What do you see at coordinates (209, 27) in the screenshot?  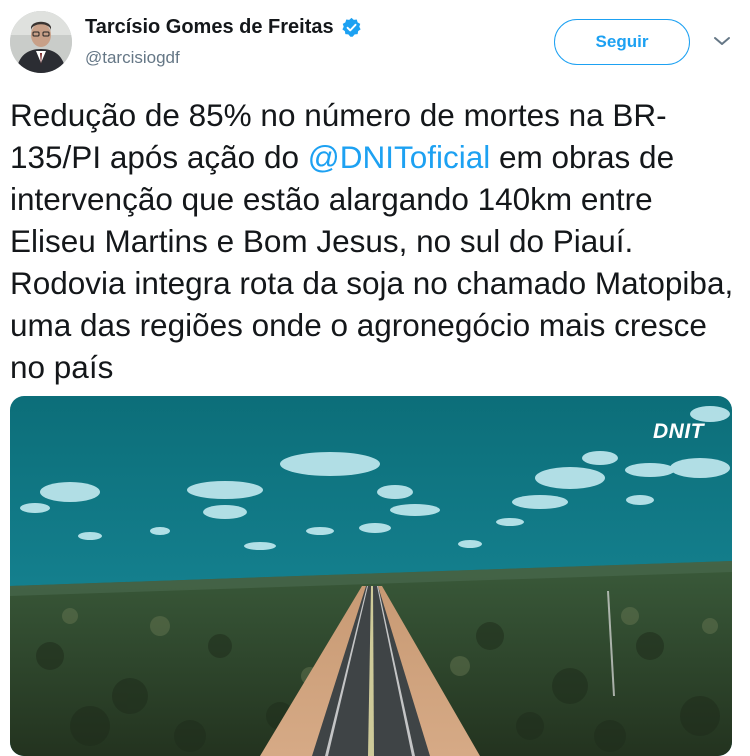 I see `author-name: Tarcísio Gomes de Freitas` at bounding box center [209, 27].